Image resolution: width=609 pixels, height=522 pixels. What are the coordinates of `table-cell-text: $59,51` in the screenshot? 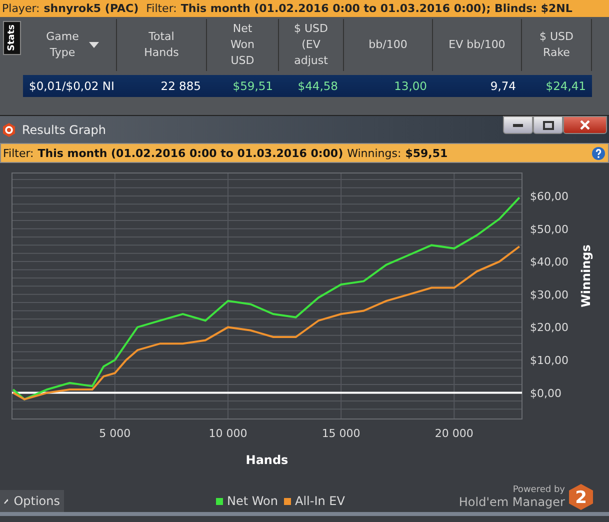 It's located at (253, 86).